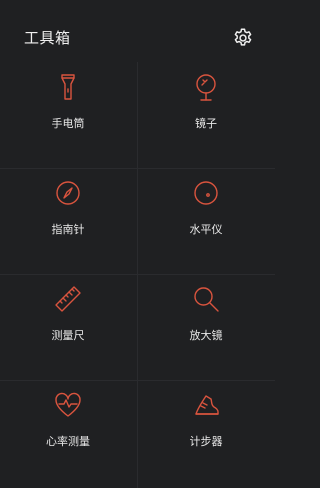 The image size is (320, 488). I want to click on page-title: 工具箱, so click(47, 38).